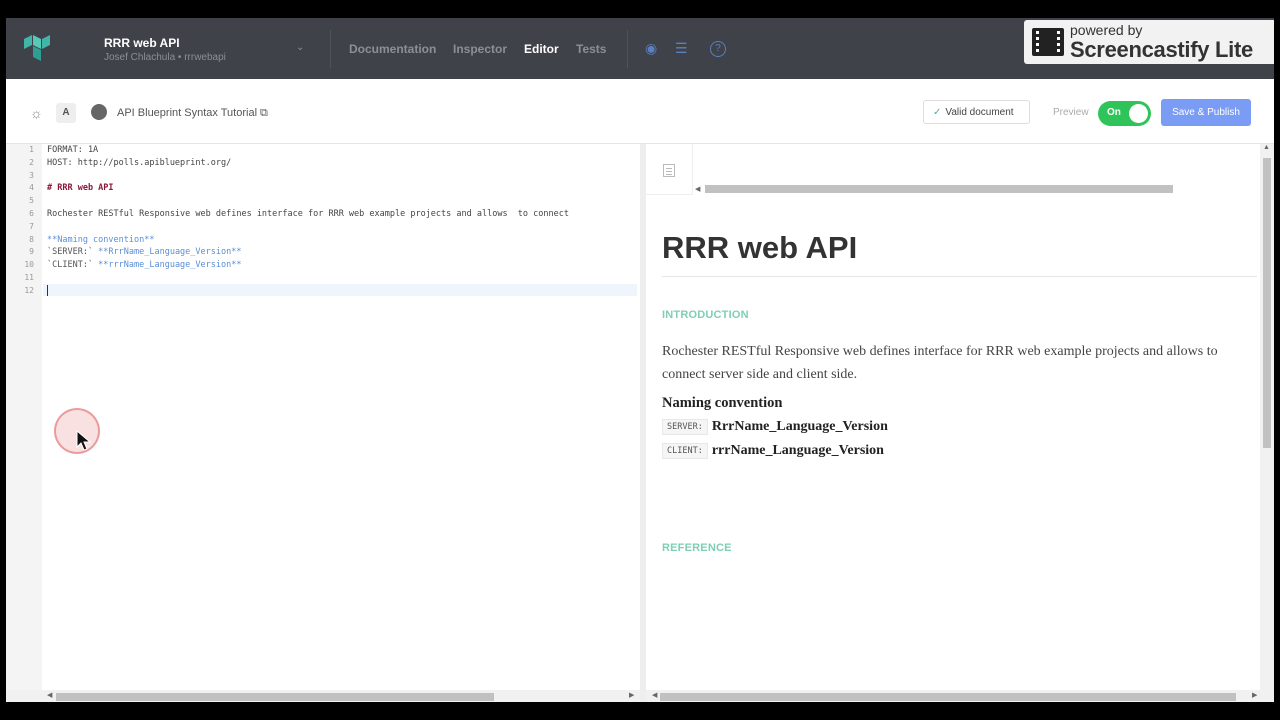 Image resolution: width=1280 pixels, height=720 pixels. What do you see at coordinates (167, 252) in the screenshot?
I see `code-bold-text: **RrrName_Language_Version**` at bounding box center [167, 252].